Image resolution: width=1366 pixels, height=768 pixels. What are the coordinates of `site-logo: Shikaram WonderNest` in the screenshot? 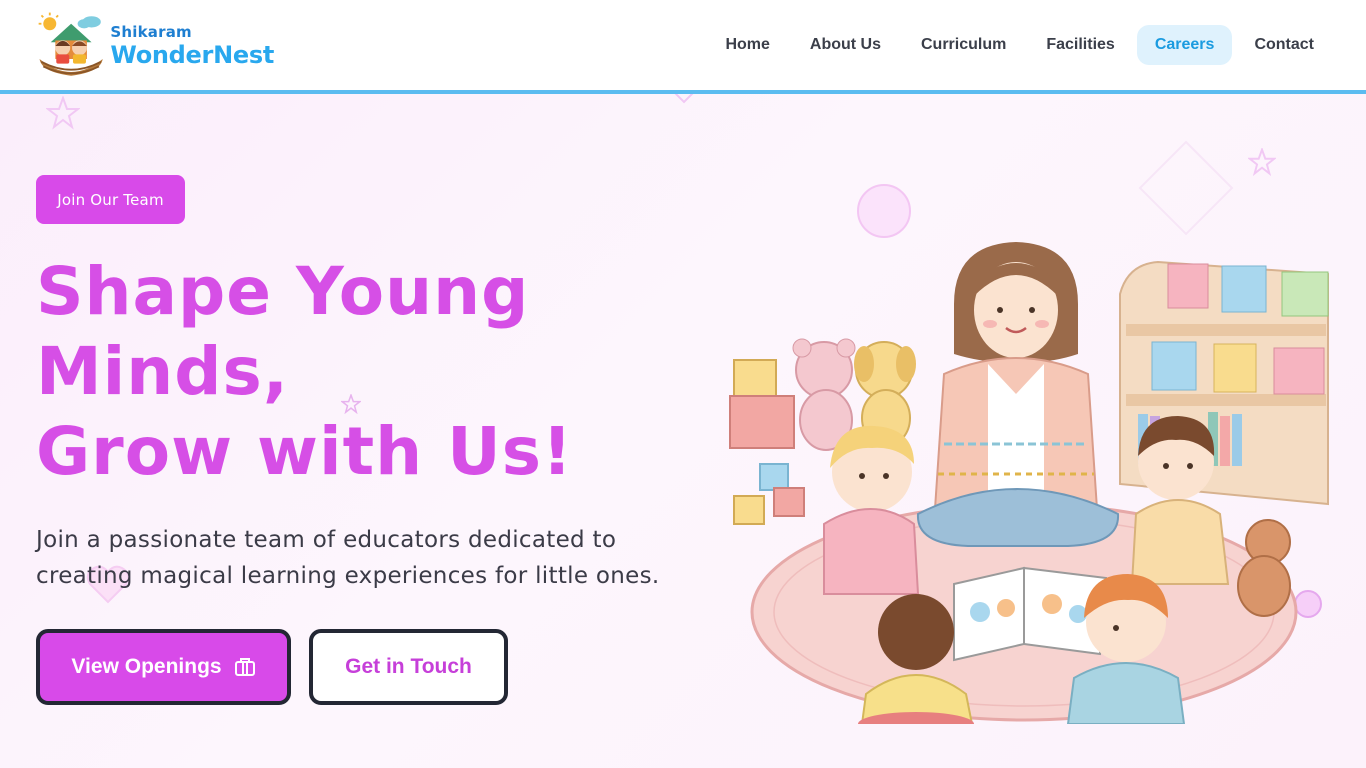 It's located at (154, 46).